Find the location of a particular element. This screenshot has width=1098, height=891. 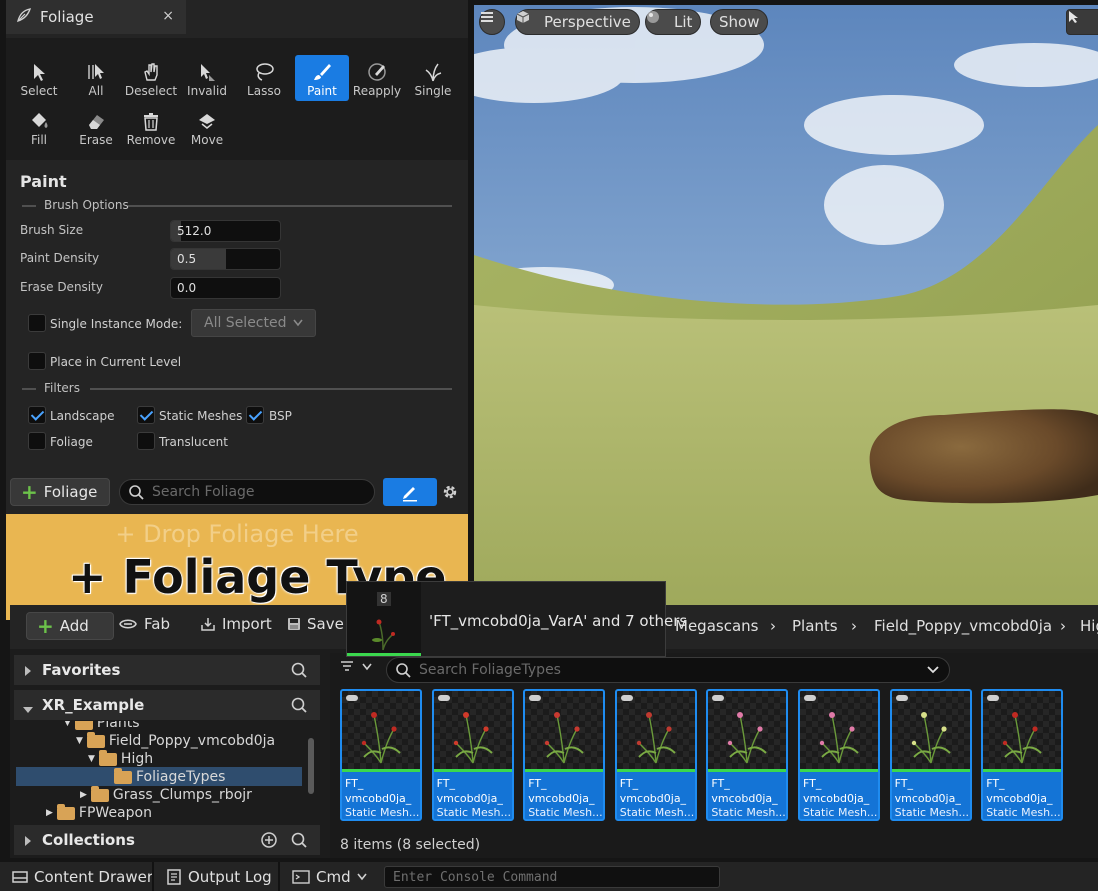

project-header: XR_Example is located at coordinates (167, 705).